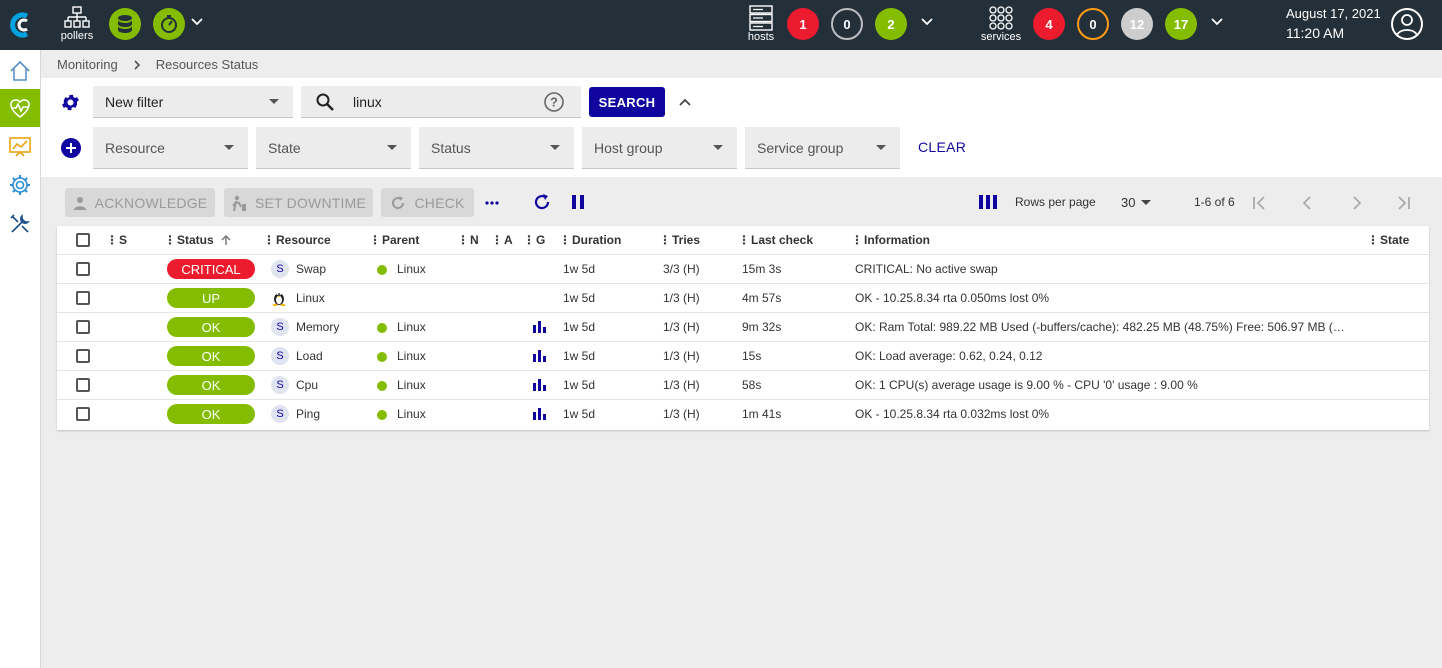 This screenshot has width=1442, height=668. Describe the element at coordinates (317, 327) in the screenshot. I see `resource-name: Memory` at that location.